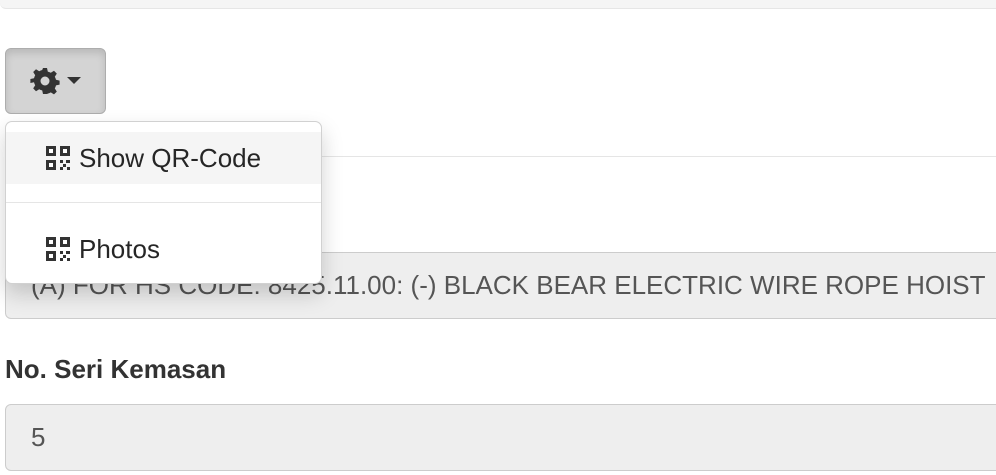  What do you see at coordinates (170, 157) in the screenshot?
I see `menu-item-label: Show QR-Code` at bounding box center [170, 157].